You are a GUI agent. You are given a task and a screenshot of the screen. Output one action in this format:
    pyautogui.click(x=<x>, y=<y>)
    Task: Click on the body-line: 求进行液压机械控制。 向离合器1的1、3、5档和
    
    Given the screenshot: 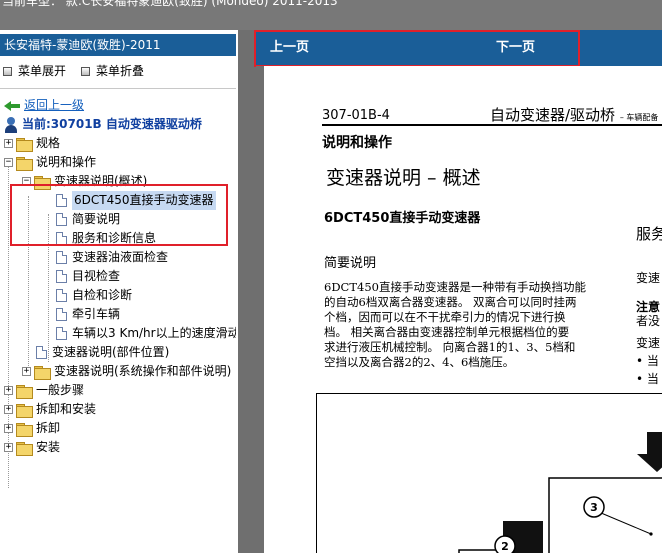 What is the action you would take?
    pyautogui.click(x=450, y=347)
    